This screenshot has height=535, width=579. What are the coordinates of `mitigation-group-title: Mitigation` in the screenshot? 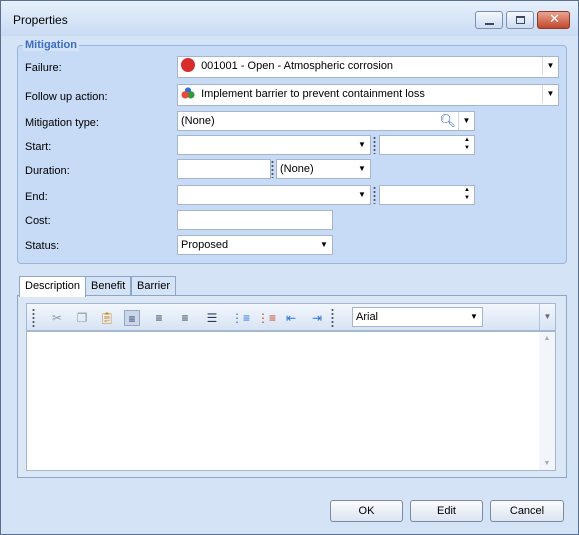 It's located at (51, 45).